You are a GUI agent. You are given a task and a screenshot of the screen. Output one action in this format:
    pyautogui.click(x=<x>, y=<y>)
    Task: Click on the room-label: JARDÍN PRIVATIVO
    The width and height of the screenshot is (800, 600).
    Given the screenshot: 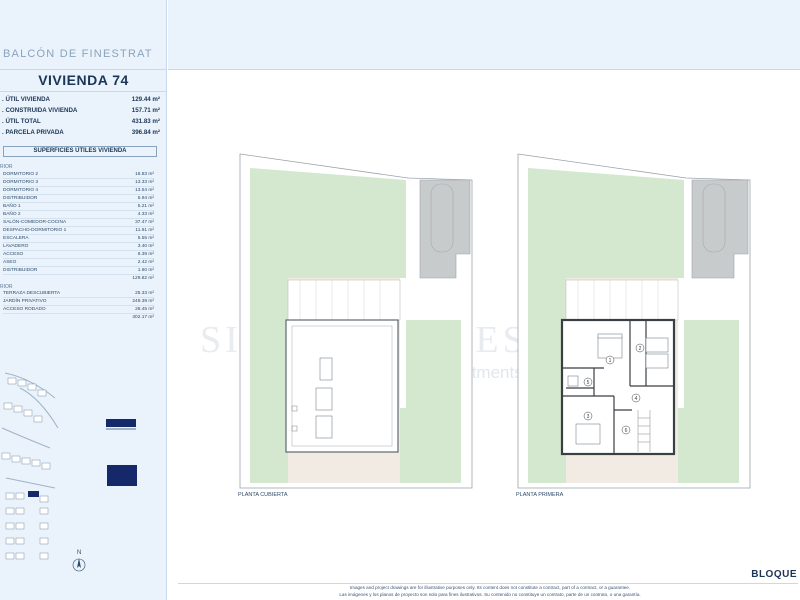 What is the action you would take?
    pyautogui.click(x=25, y=301)
    